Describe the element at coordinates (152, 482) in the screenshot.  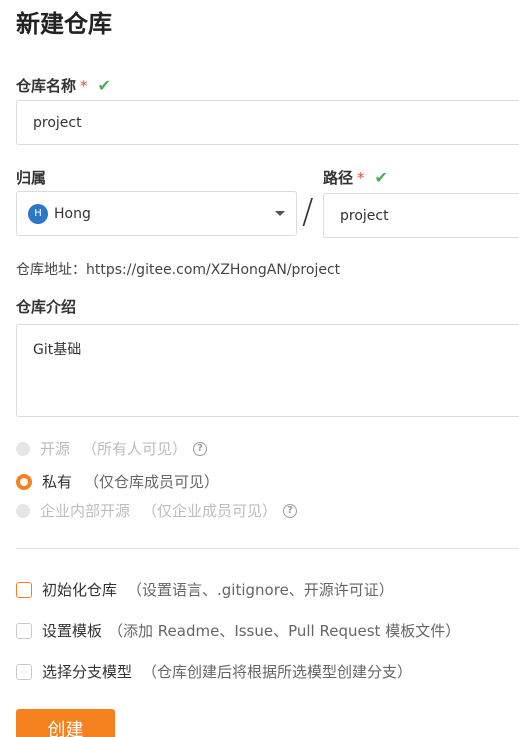
I see `radio-hint: （仅仓库成员可见）` at that location.